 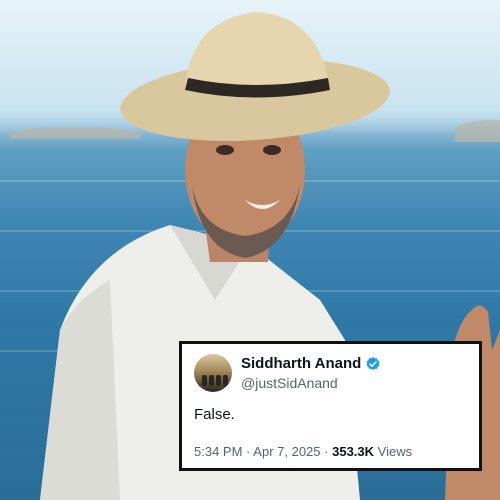 What do you see at coordinates (218, 451) in the screenshot?
I see `tweet-time: 5:34 PM` at bounding box center [218, 451].